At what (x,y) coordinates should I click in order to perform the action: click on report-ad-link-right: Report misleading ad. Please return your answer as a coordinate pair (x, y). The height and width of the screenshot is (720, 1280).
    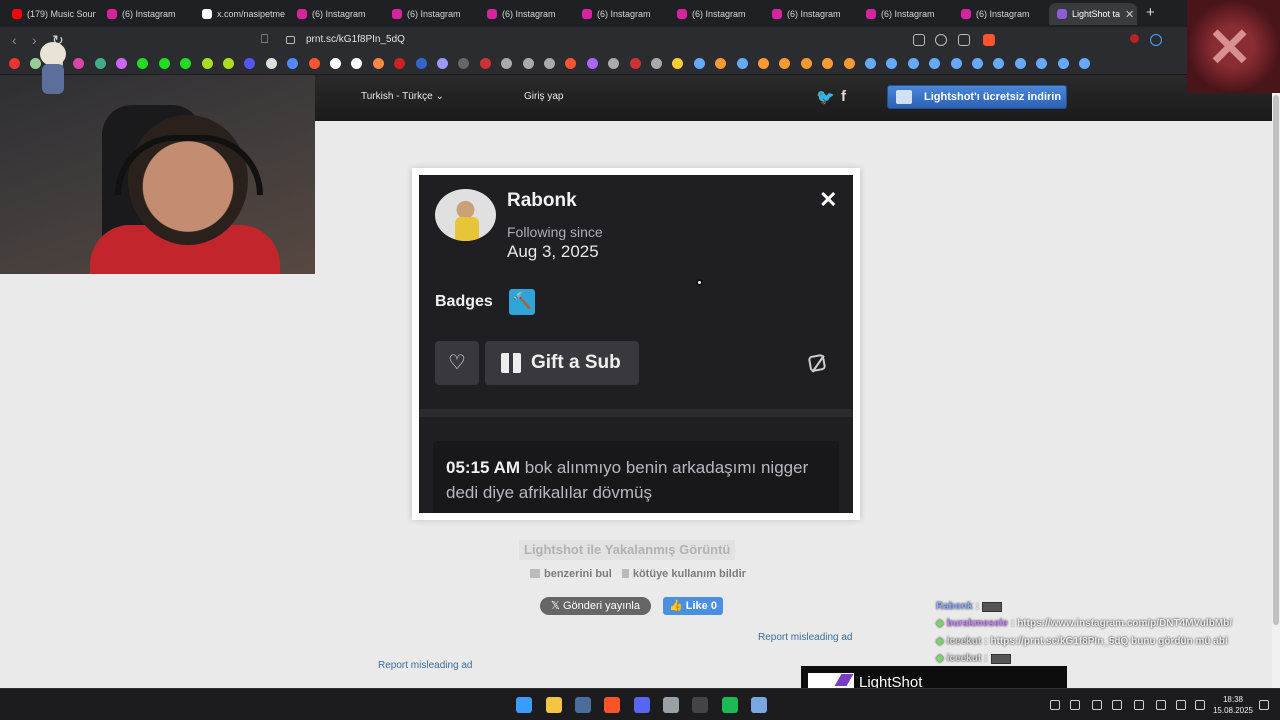
    Looking at the image, I should click on (805, 637).